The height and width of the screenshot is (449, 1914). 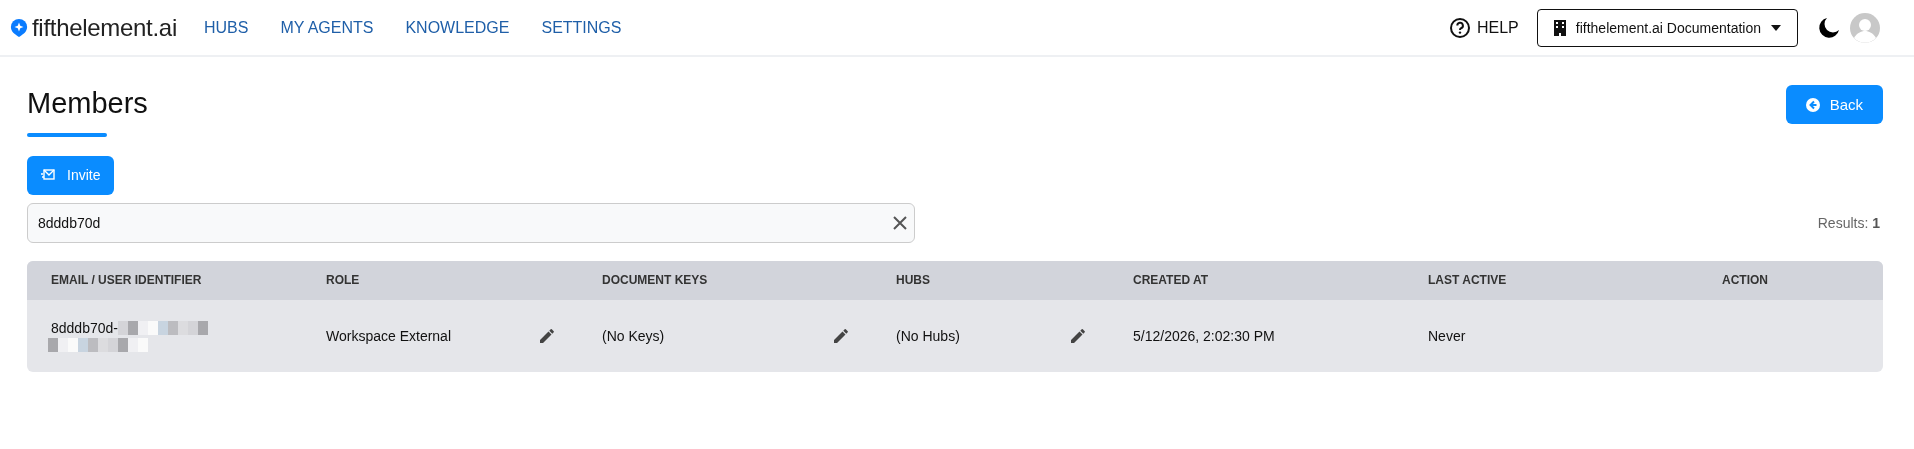 What do you see at coordinates (471, 222) in the screenshot?
I see `search-field: 8dddb70d` at bounding box center [471, 222].